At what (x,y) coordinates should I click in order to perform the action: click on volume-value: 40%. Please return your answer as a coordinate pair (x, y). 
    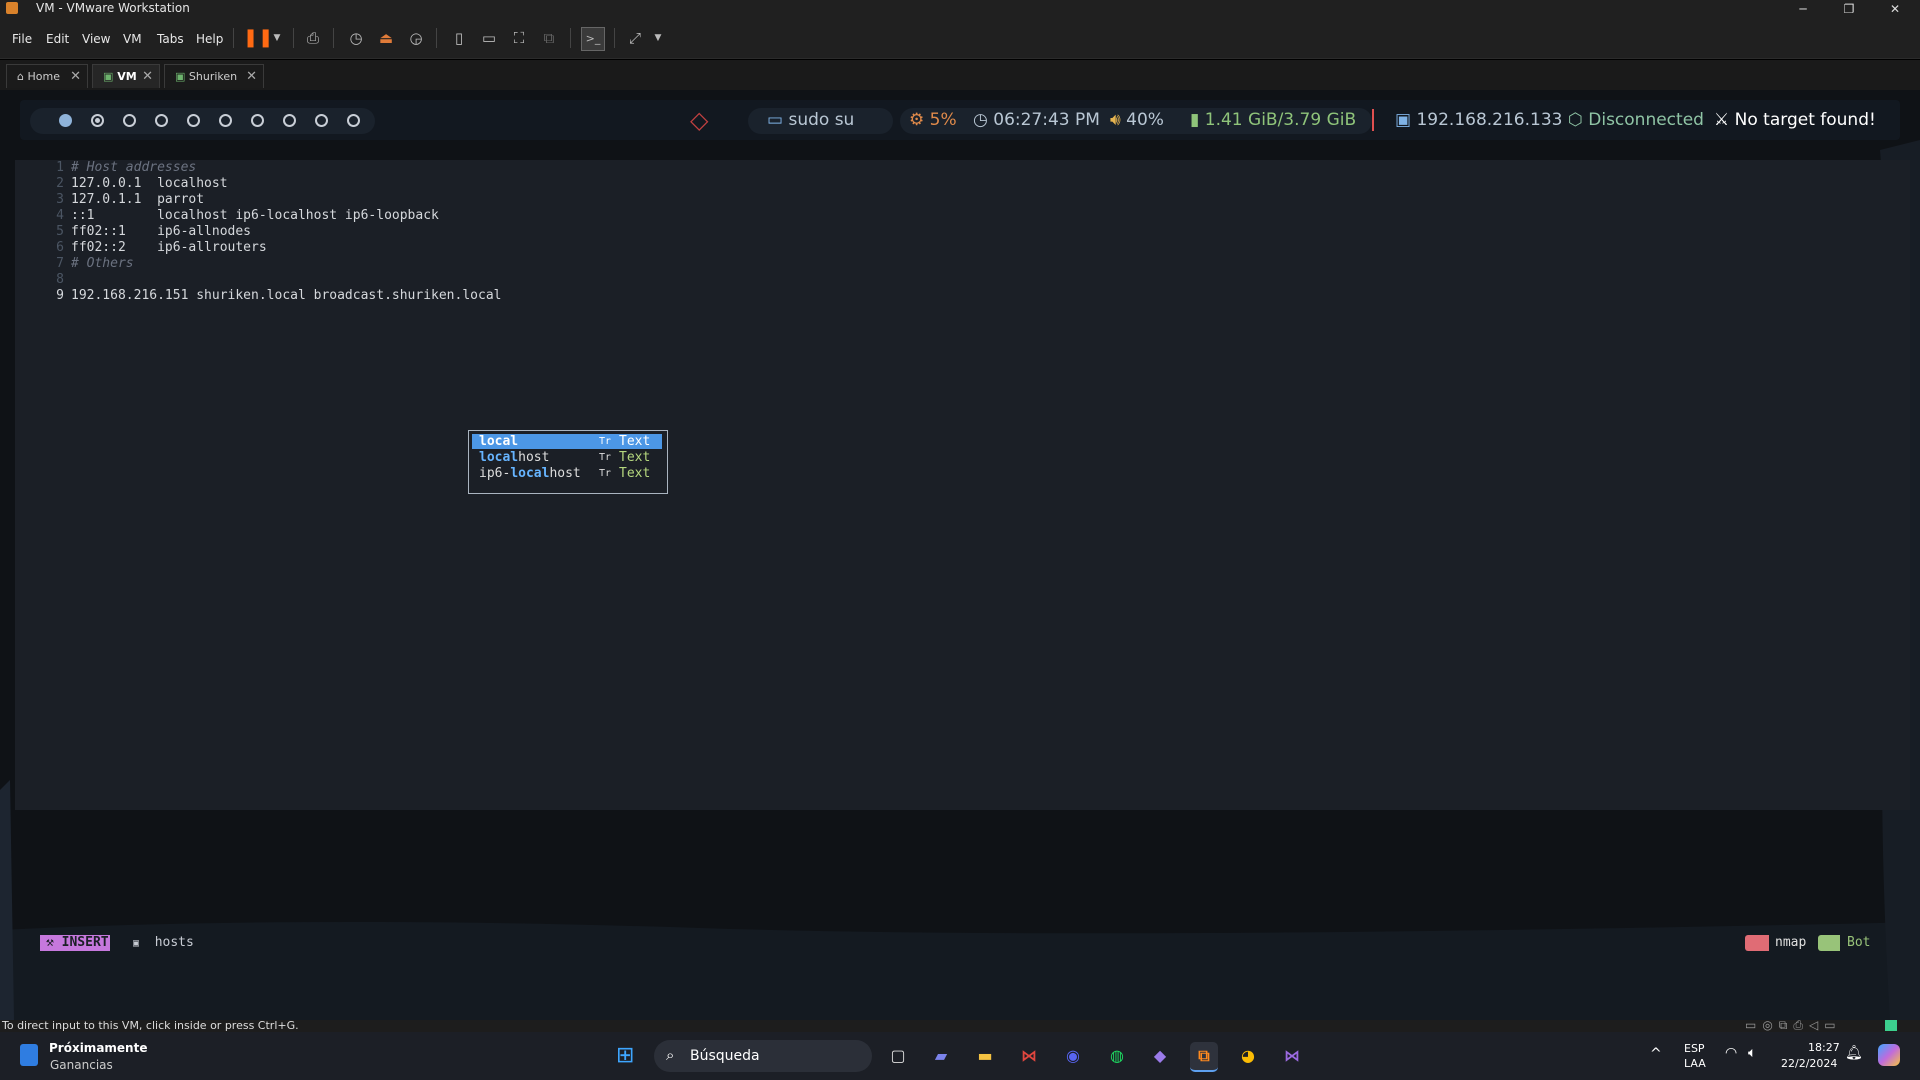
    Looking at the image, I should click on (1145, 120).